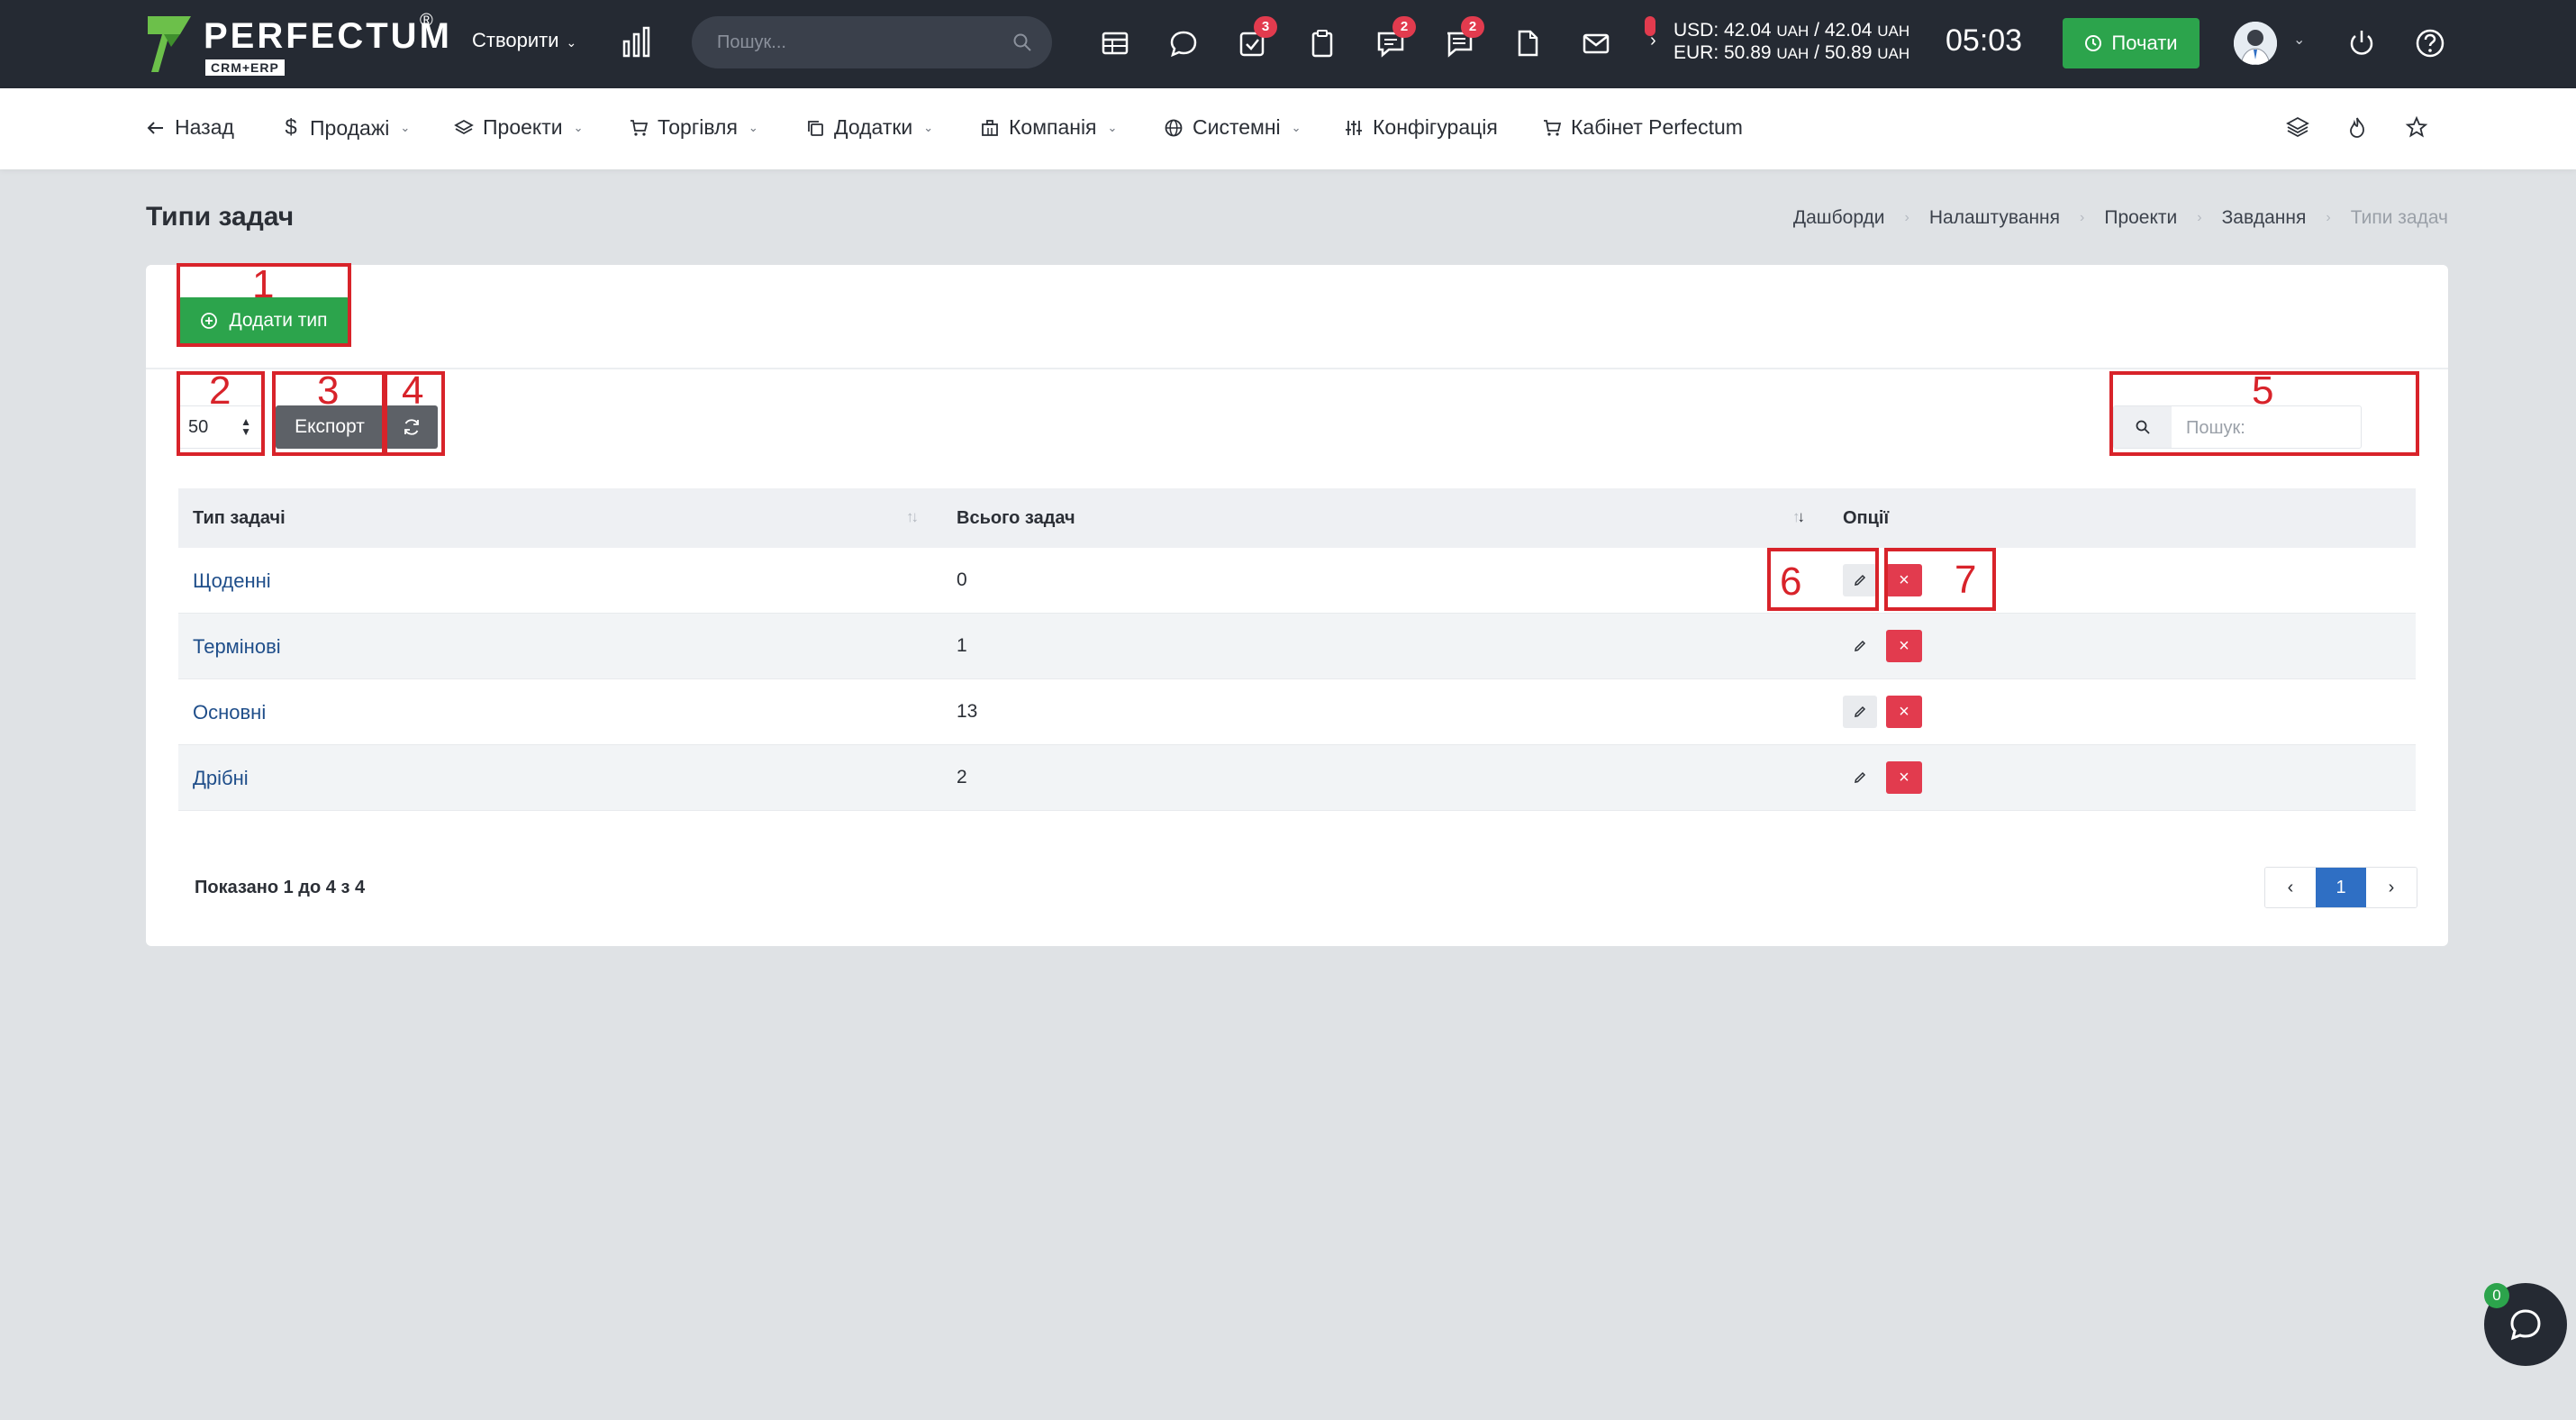 This screenshot has width=2576, height=1420. Describe the element at coordinates (1791, 31) in the screenshot. I see `usd-rate-line: USD: 42.04 UAH / 42.04 UAH` at that location.